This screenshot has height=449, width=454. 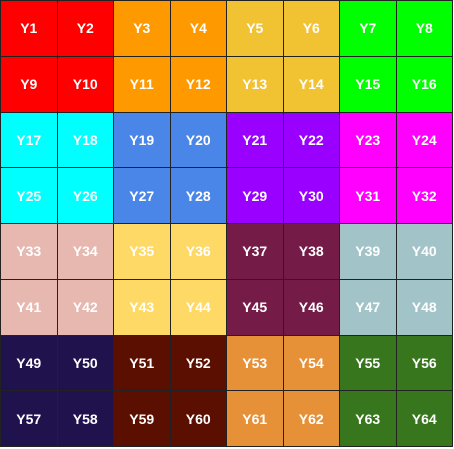 I want to click on grid-cell: Y57, so click(x=29, y=419).